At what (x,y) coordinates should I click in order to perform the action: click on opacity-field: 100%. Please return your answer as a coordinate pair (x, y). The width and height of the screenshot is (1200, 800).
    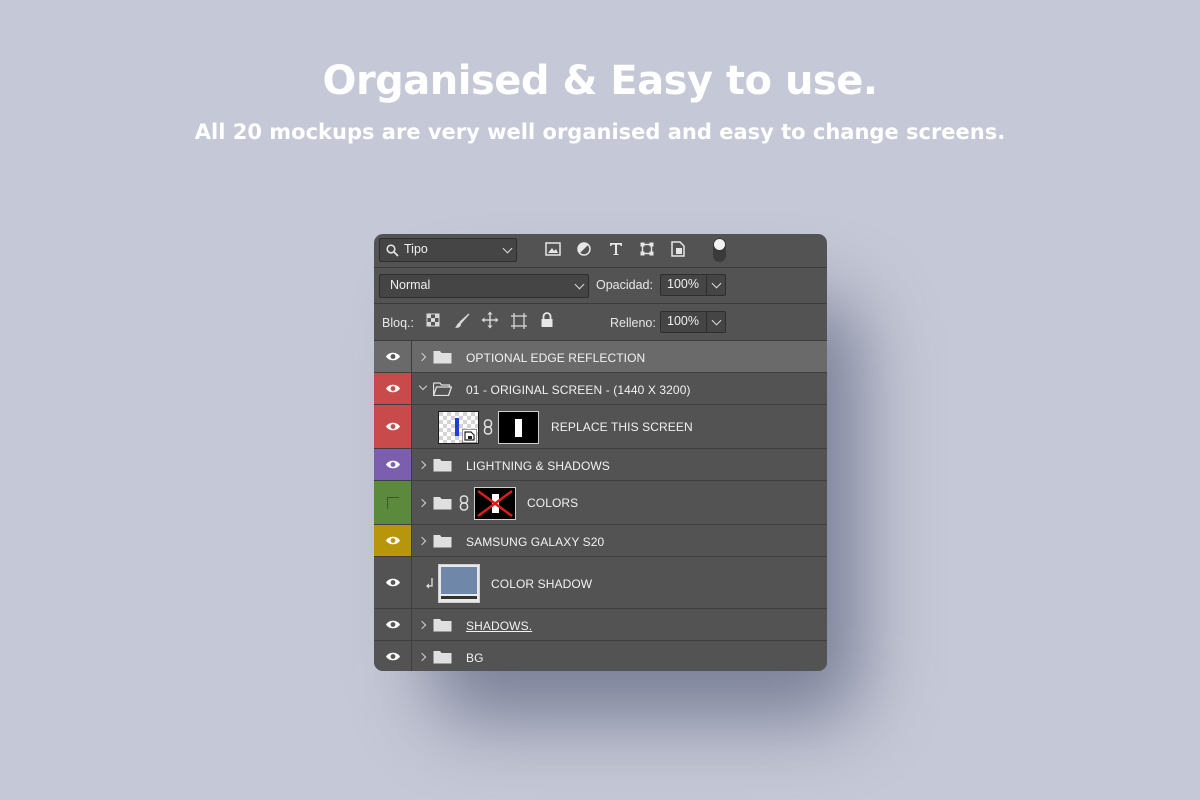
    Looking at the image, I should click on (693, 285).